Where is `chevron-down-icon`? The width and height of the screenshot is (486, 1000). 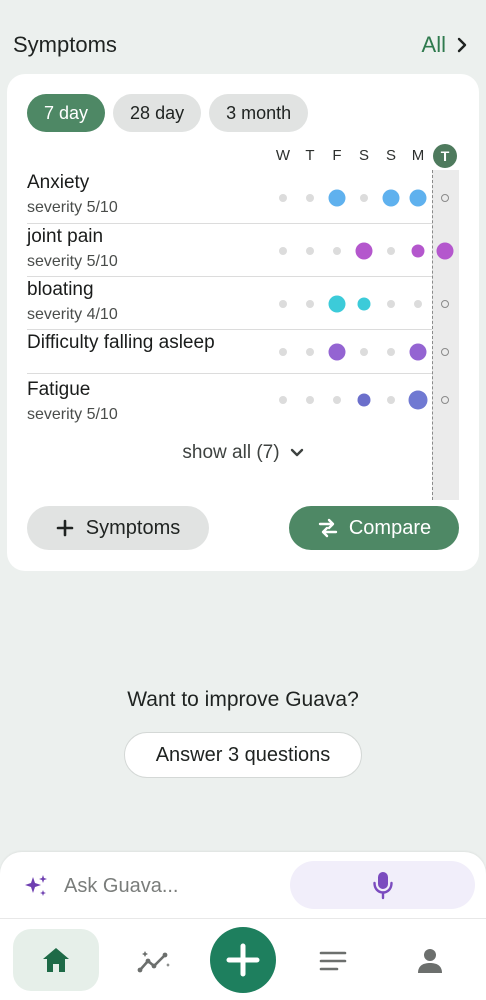
chevron-down-icon is located at coordinates (296, 452).